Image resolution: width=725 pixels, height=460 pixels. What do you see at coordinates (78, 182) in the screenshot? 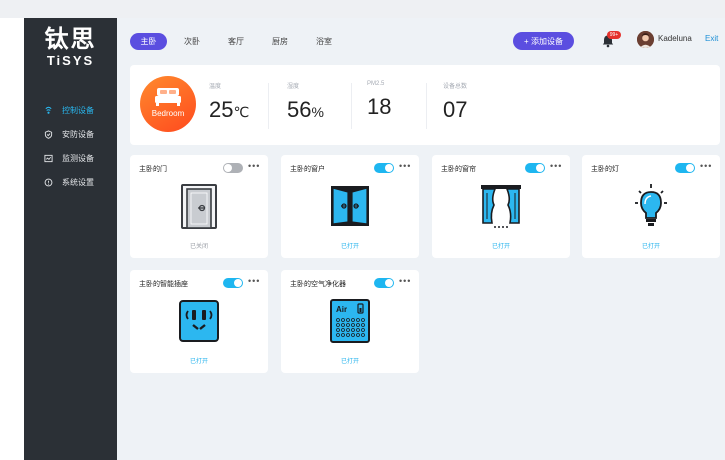
I see `sidebar-item-label: 系统设置` at bounding box center [78, 182].